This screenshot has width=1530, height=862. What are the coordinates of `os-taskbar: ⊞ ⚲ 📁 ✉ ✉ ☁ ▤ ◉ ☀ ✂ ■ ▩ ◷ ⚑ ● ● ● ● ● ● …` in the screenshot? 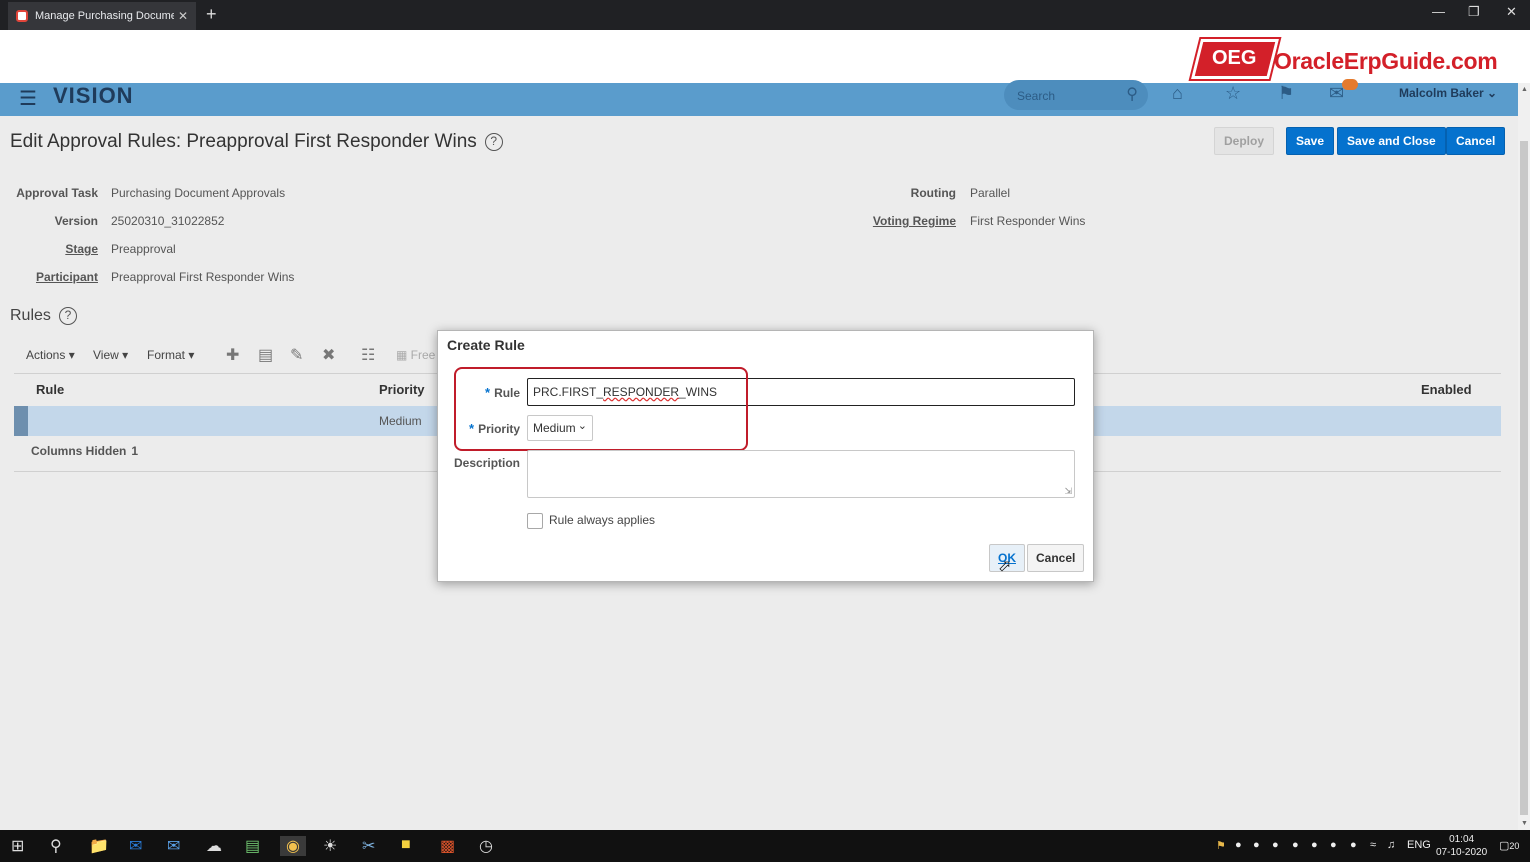 It's located at (765, 846).